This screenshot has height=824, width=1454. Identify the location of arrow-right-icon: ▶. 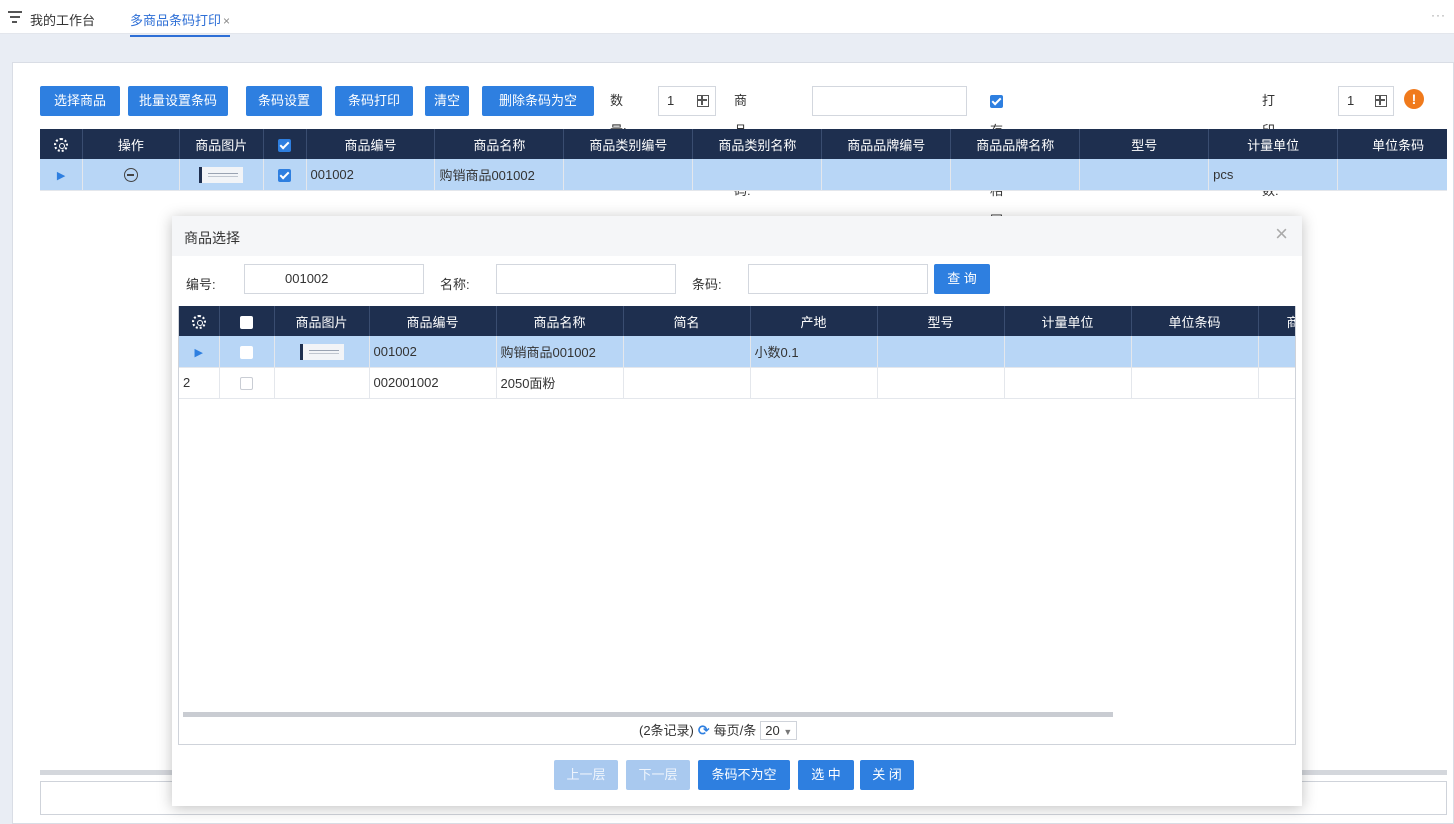
(198, 352).